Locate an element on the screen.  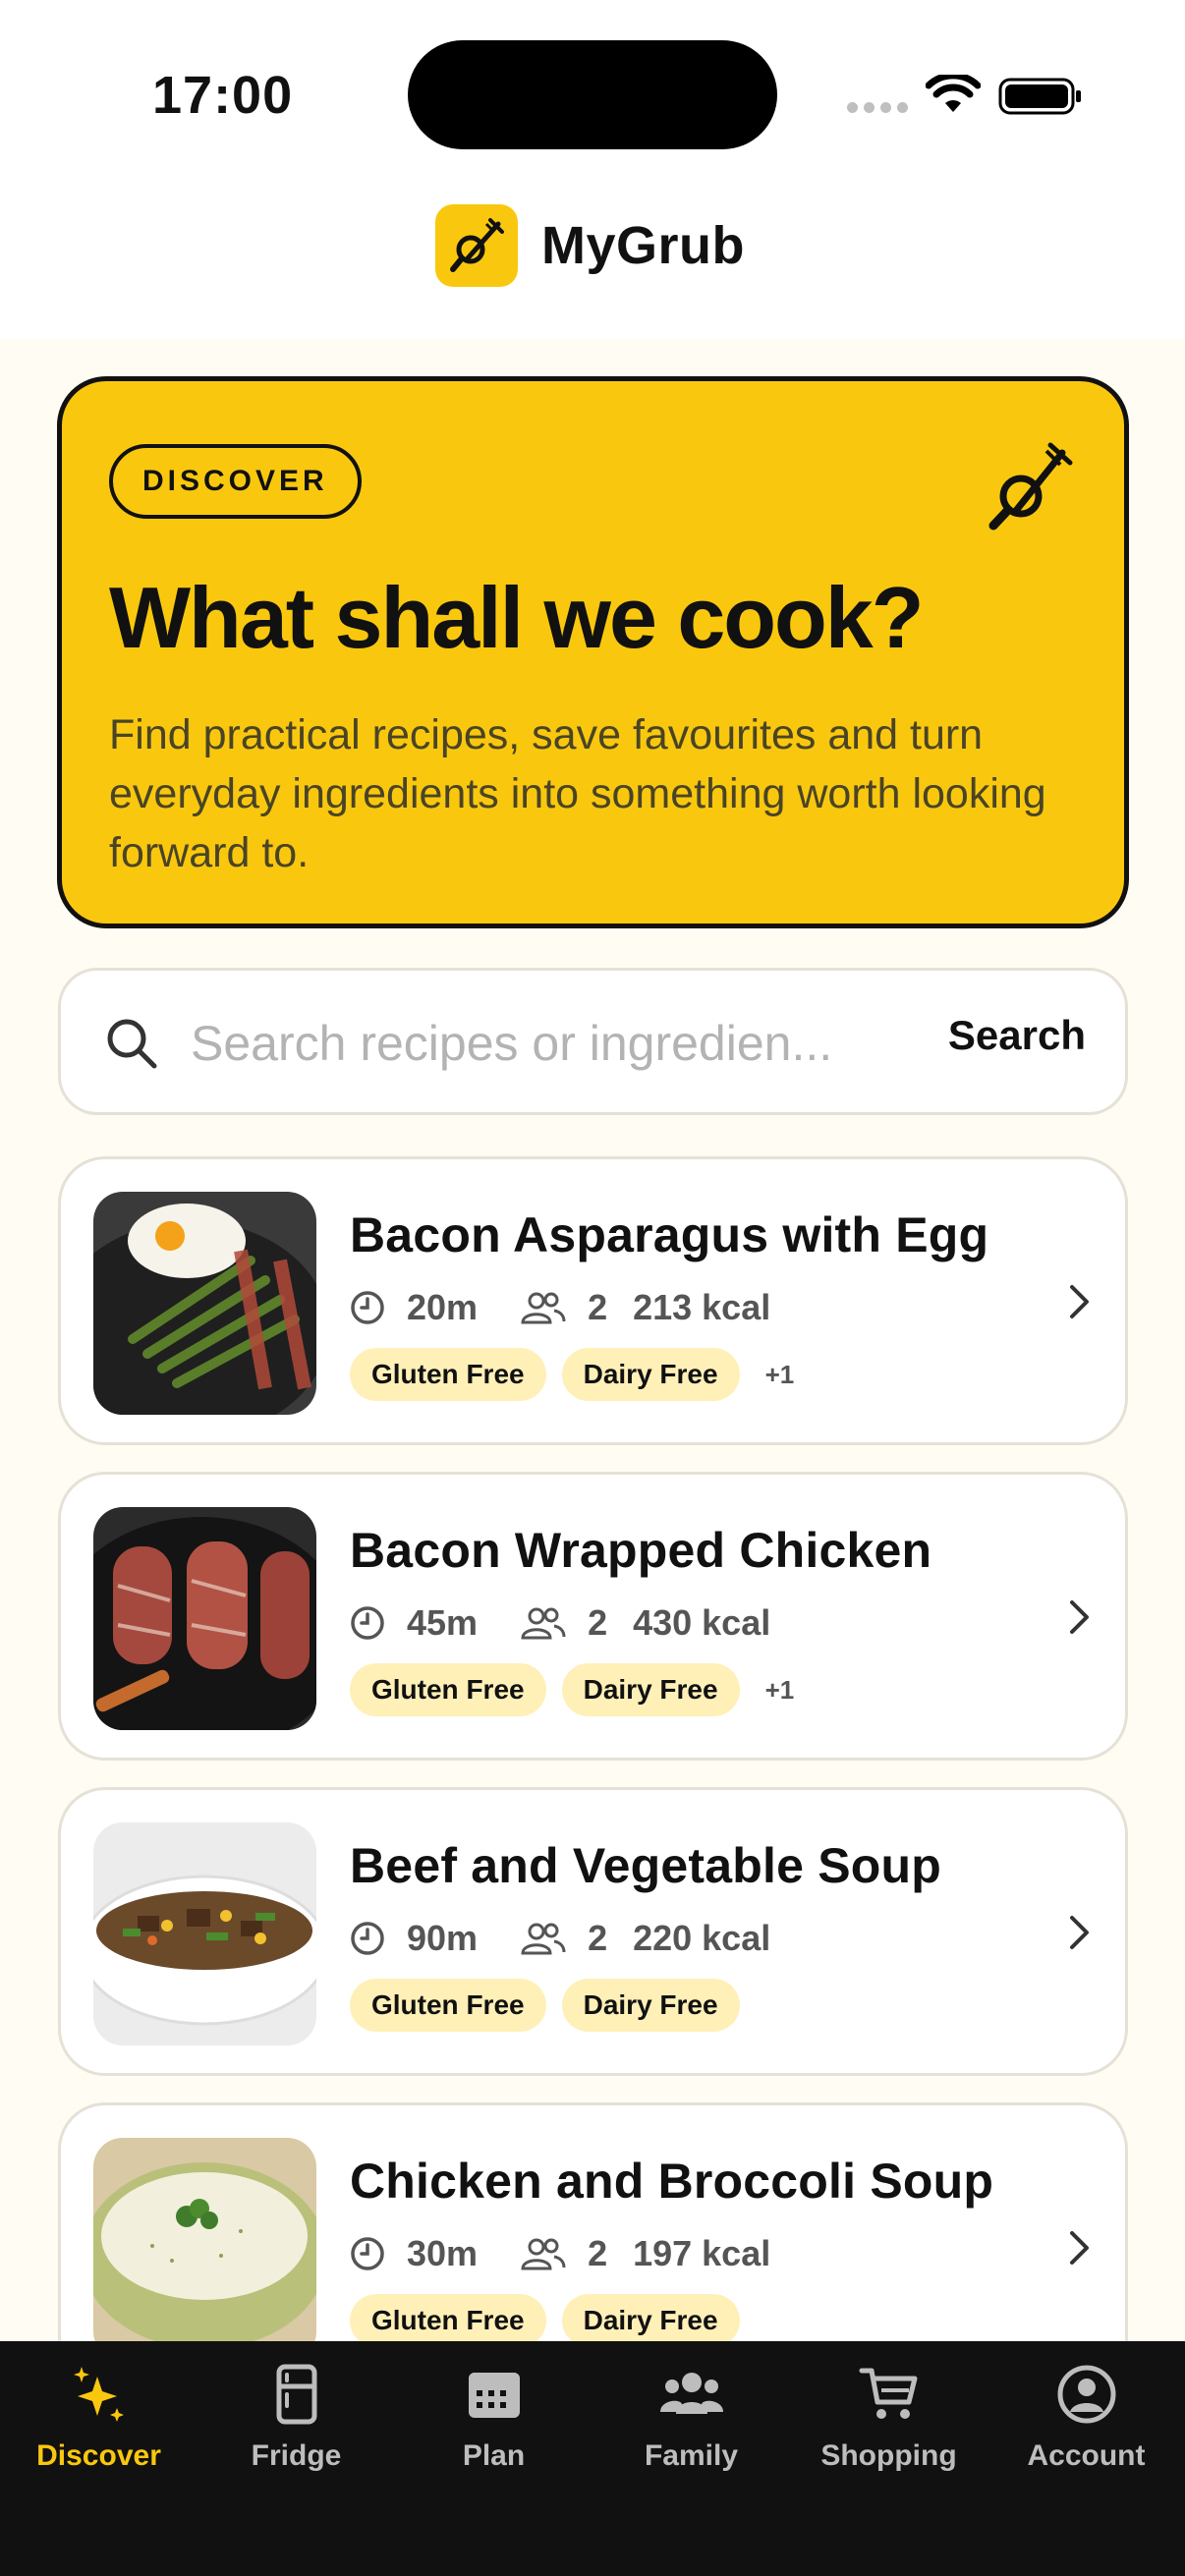
calendar-icon is located at coordinates (494, 2395).